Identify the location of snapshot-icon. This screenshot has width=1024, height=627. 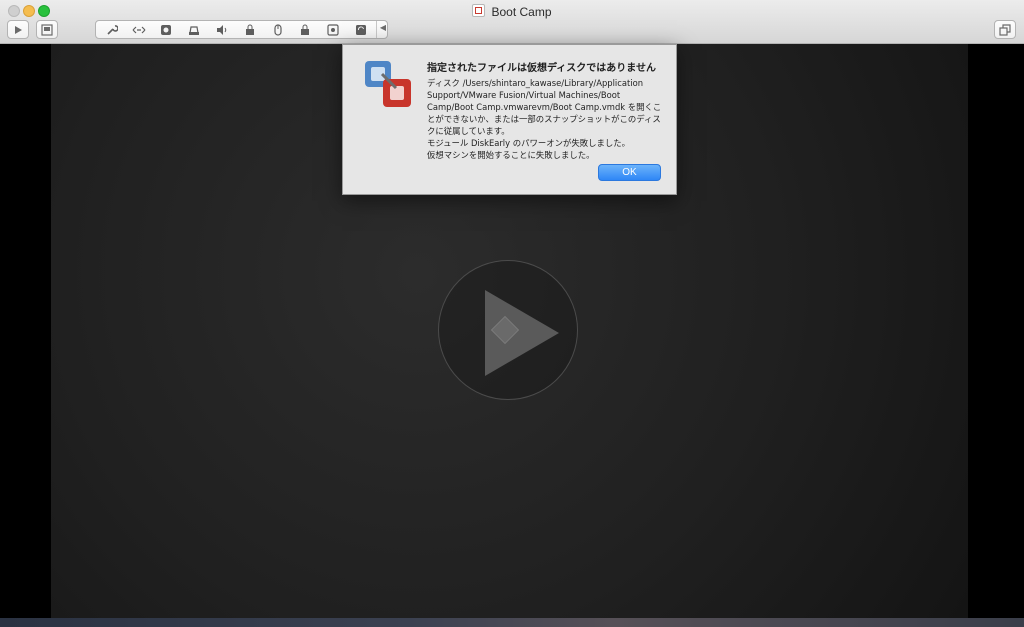
(47, 29).